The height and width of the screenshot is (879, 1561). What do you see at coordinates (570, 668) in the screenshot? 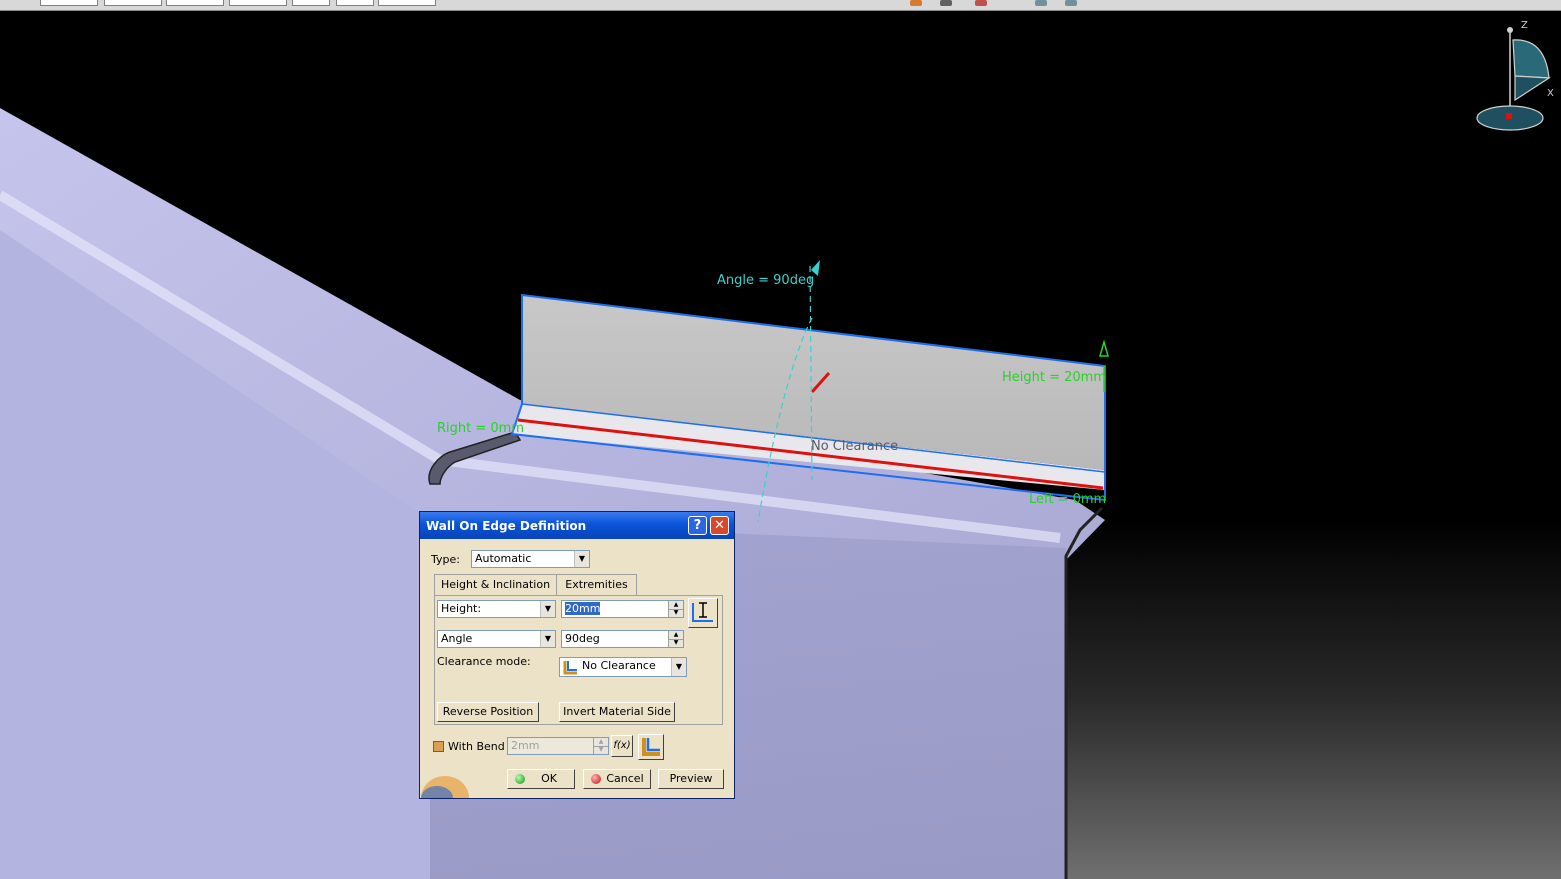
I see `no-clearance-icon` at bounding box center [570, 668].